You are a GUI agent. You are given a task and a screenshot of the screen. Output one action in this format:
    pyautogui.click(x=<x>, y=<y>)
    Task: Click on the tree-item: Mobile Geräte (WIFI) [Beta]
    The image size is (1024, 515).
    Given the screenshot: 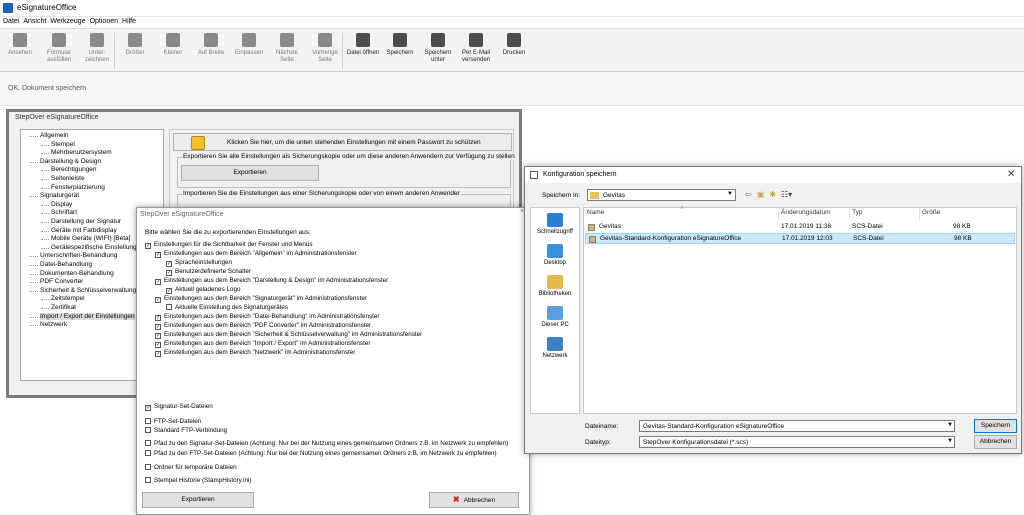 What is the action you would take?
    pyautogui.click(x=90, y=238)
    